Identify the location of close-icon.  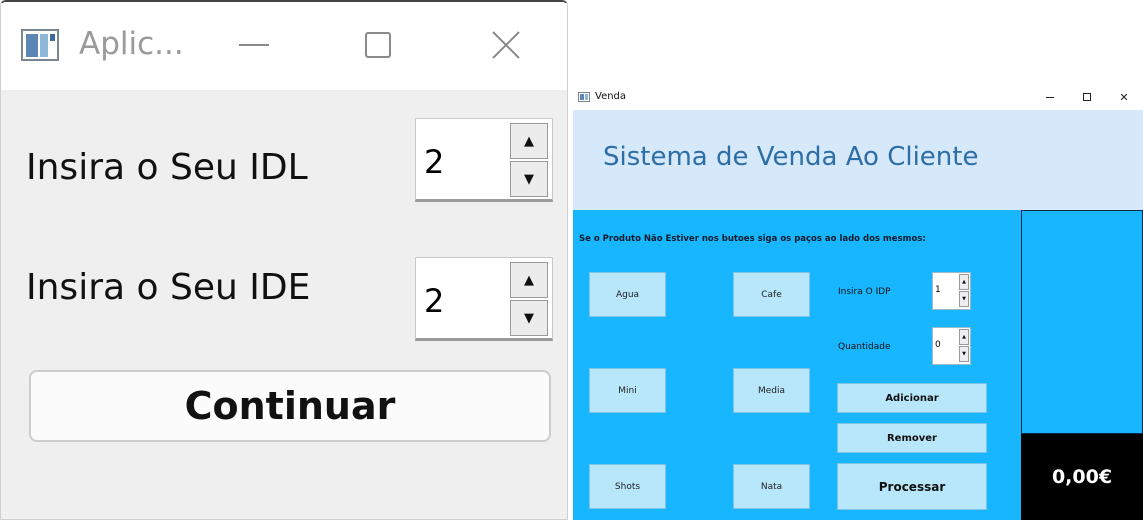
(506, 45).